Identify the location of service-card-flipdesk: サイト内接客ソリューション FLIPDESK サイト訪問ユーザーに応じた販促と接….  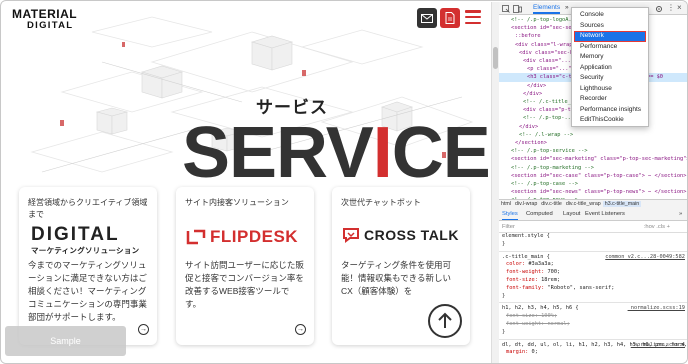
(245, 266).